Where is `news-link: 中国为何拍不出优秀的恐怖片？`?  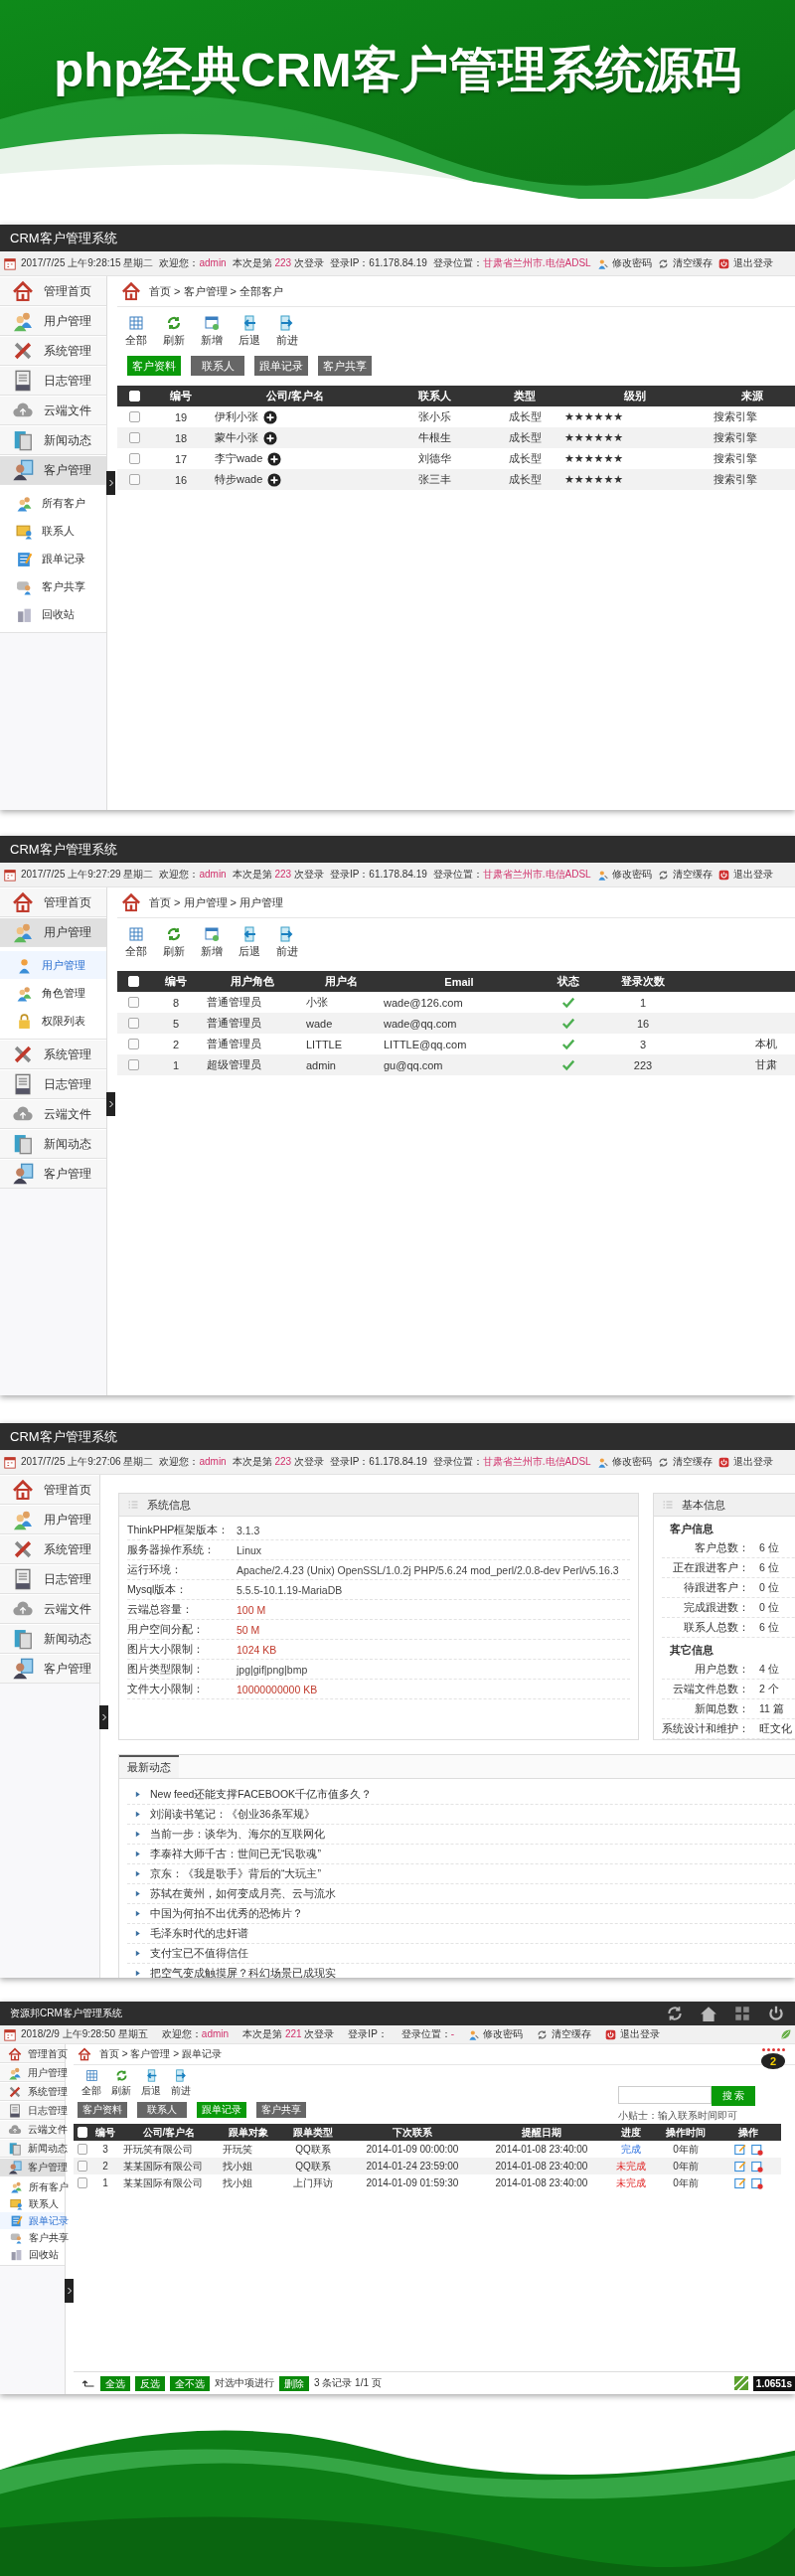 news-link: 中国为何拍不出优秀的恐怖片？ is located at coordinates (226, 1913).